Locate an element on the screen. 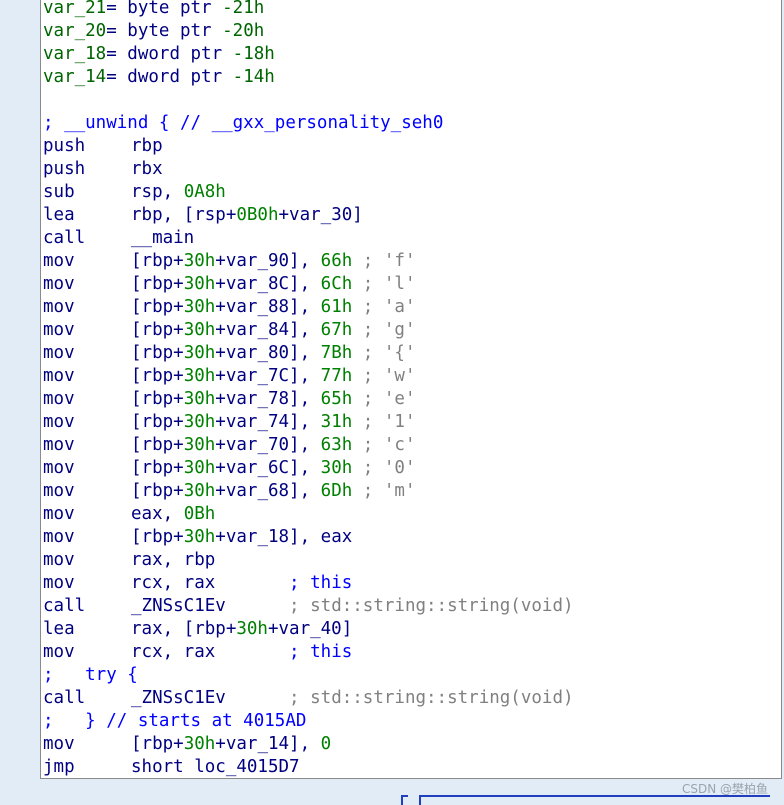  instruction-line: mov [rbp+30h+var_14], 0 is located at coordinates (412, 744).